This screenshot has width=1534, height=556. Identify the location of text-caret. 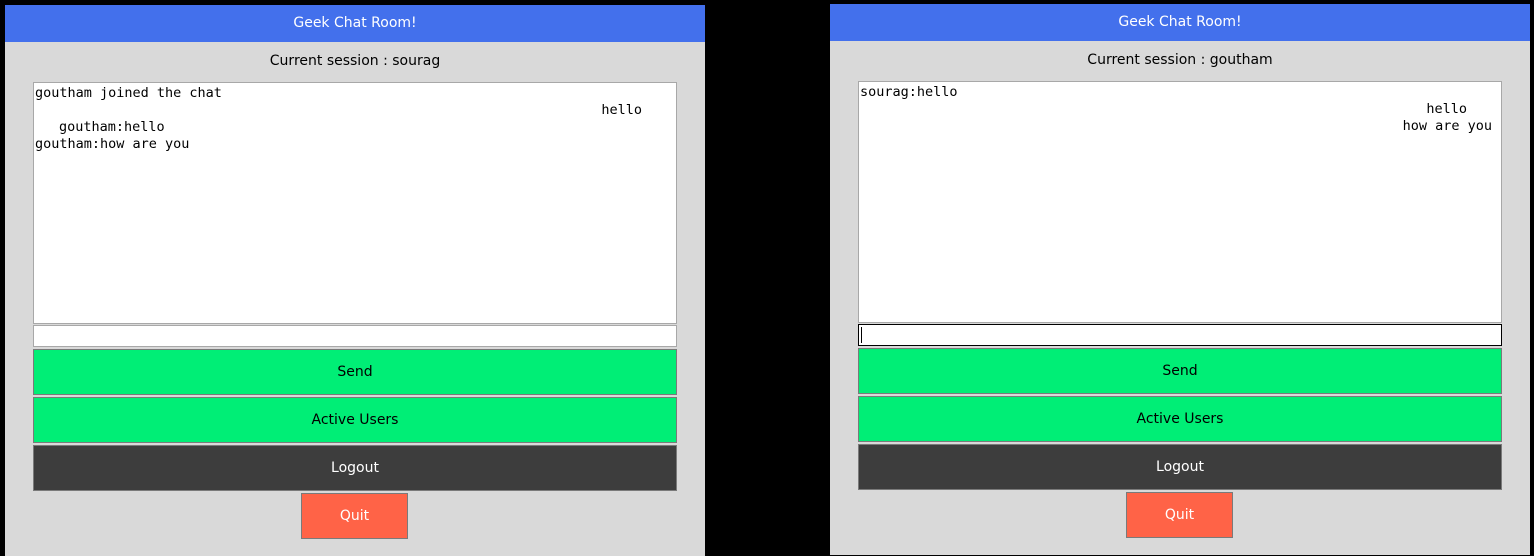
(861, 335).